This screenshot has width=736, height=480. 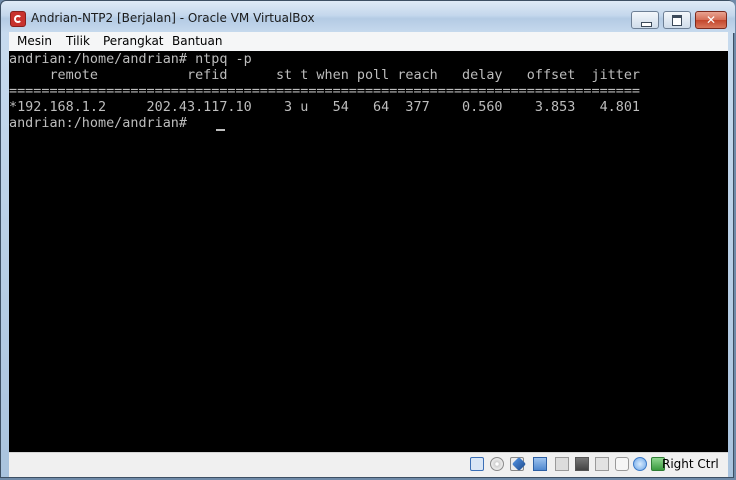 What do you see at coordinates (18, 19) in the screenshot?
I see `virtualbox-app-icon` at bounding box center [18, 19].